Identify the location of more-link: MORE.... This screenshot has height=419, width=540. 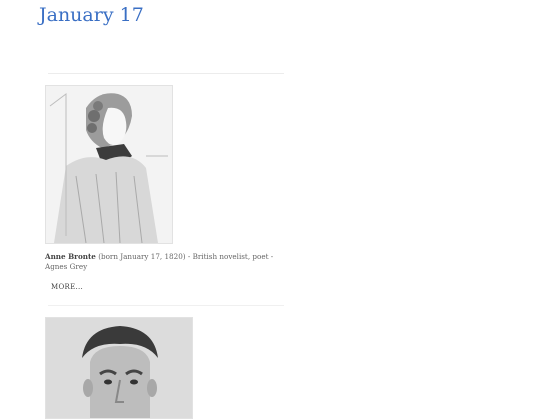
(67, 287).